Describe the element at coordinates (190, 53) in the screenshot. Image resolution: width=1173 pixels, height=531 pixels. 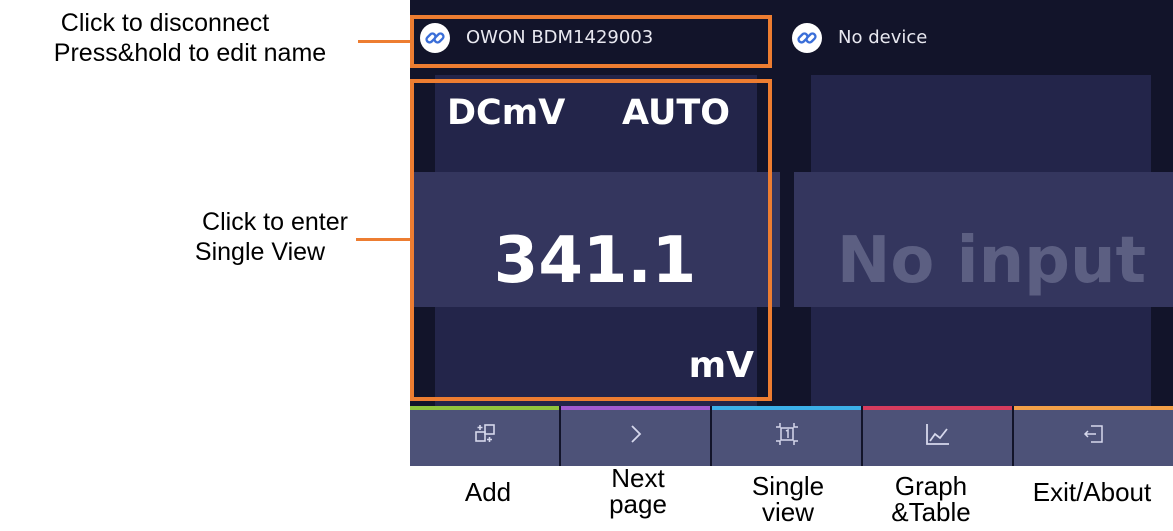
I see `device-hint-line2: Press&hold to edit name` at that location.